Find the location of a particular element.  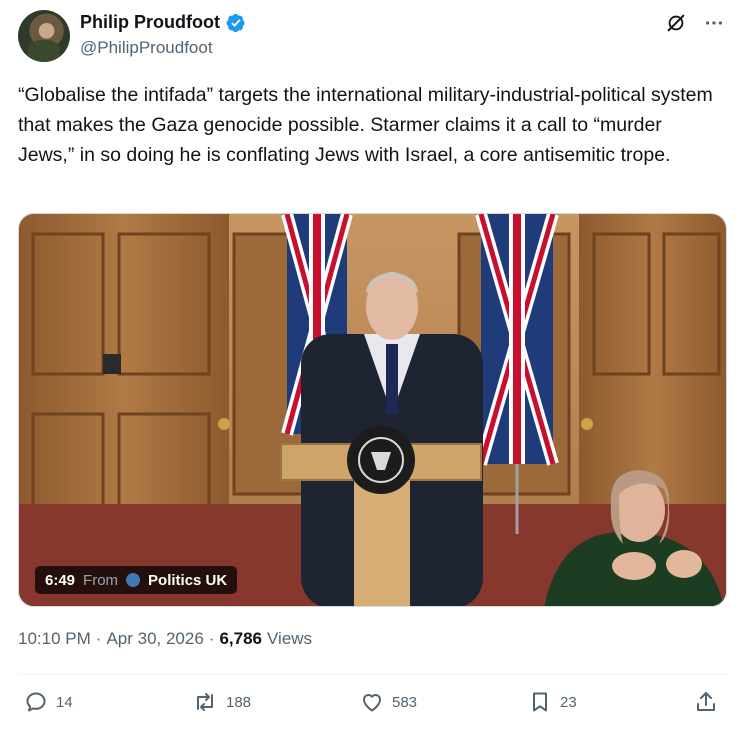

tweet-time: 10:10 PM is located at coordinates (54, 639).